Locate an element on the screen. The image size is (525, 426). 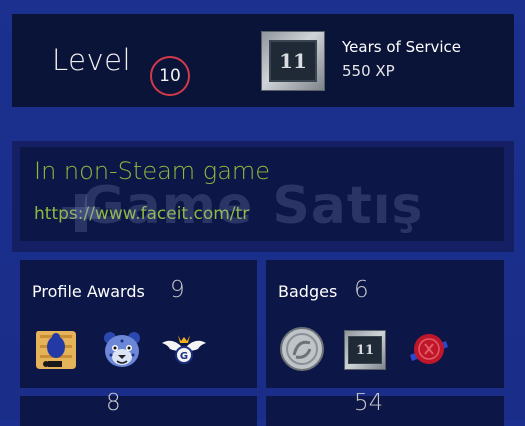
service-badge-number: 11 is located at coordinates (293, 61).